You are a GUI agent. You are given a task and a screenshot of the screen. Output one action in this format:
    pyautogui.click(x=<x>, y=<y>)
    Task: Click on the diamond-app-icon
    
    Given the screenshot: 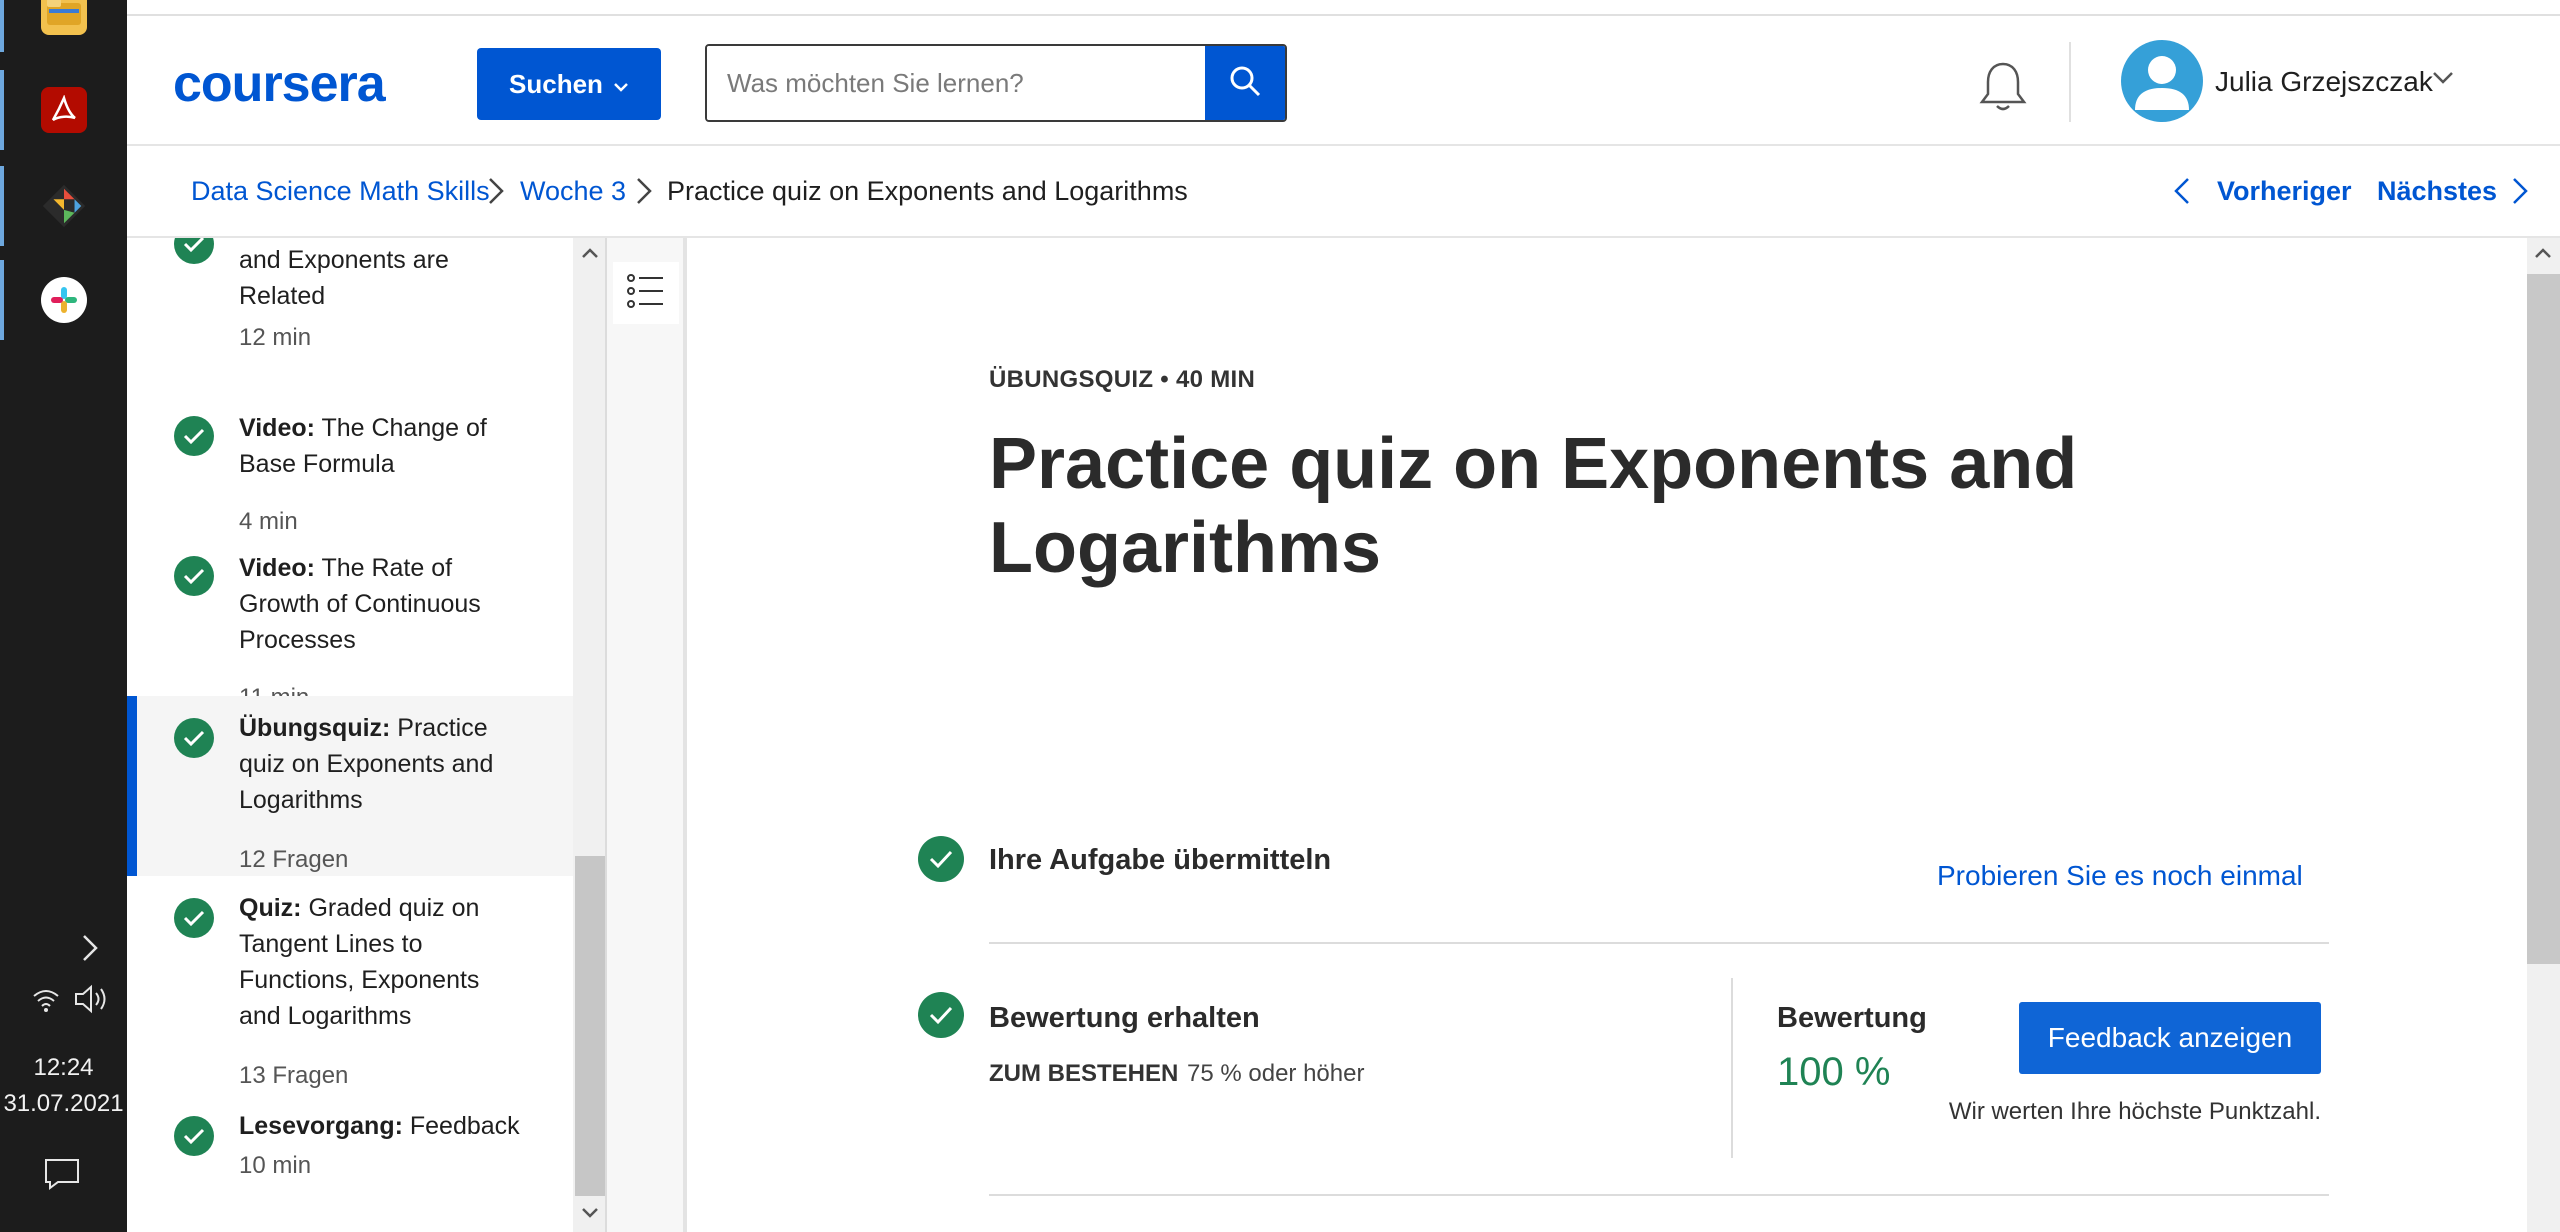 What is the action you would take?
    pyautogui.click(x=64, y=206)
    